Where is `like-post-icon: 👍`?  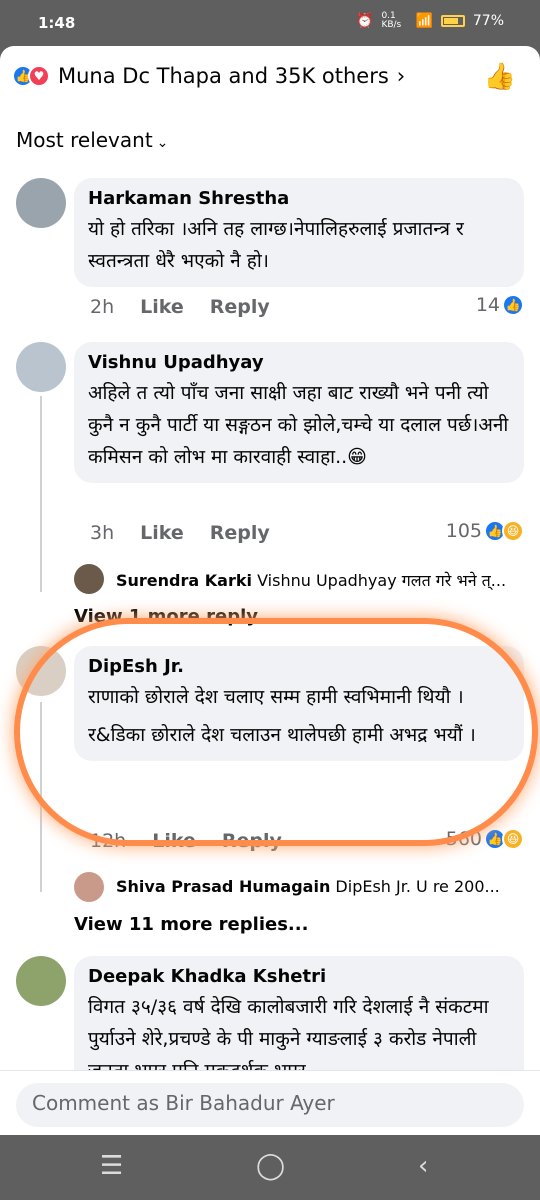
like-post-icon: 👍 is located at coordinates (500, 77).